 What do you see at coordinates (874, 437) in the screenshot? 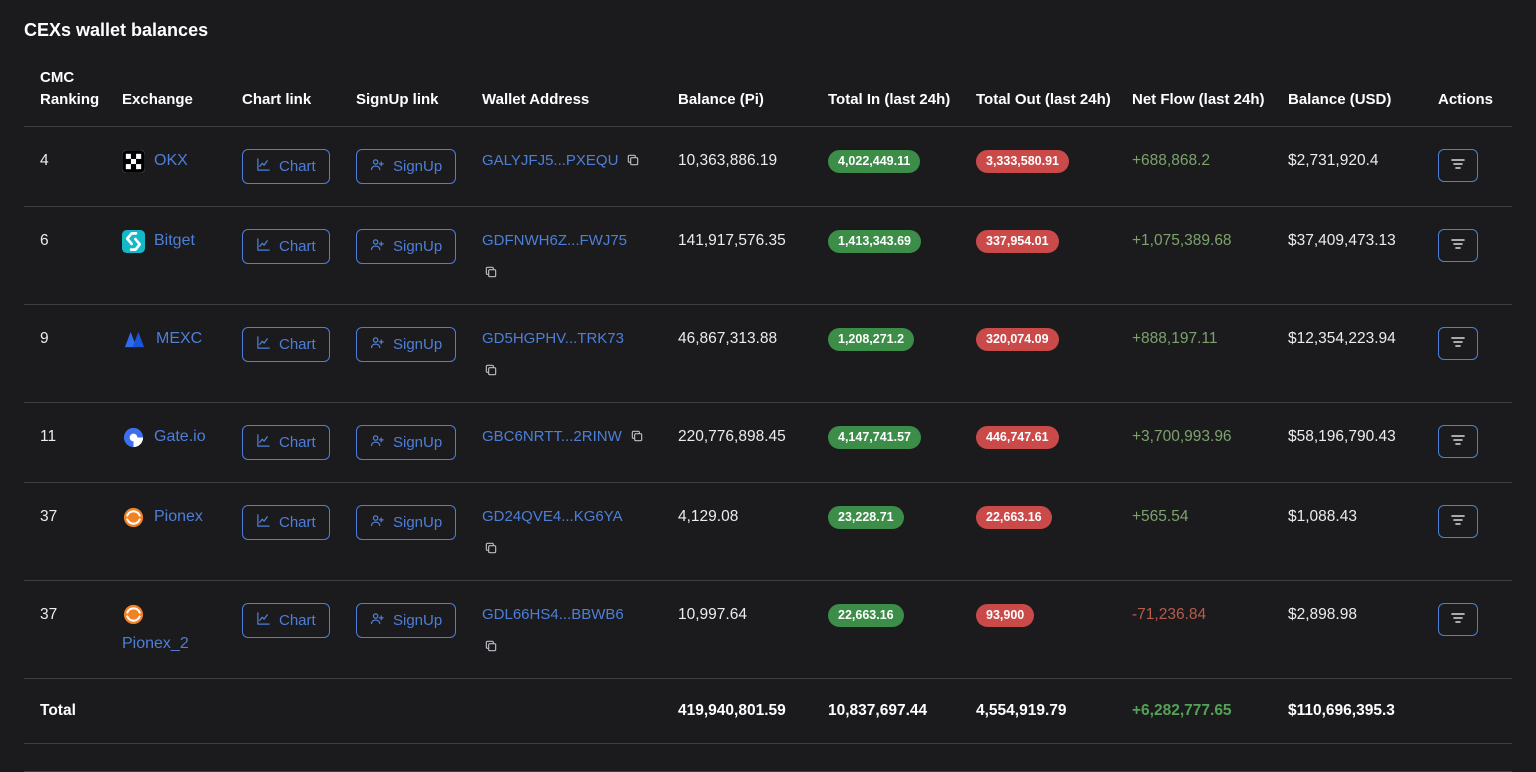
I see `total-in-badge: 4,147,741.57` at bounding box center [874, 437].